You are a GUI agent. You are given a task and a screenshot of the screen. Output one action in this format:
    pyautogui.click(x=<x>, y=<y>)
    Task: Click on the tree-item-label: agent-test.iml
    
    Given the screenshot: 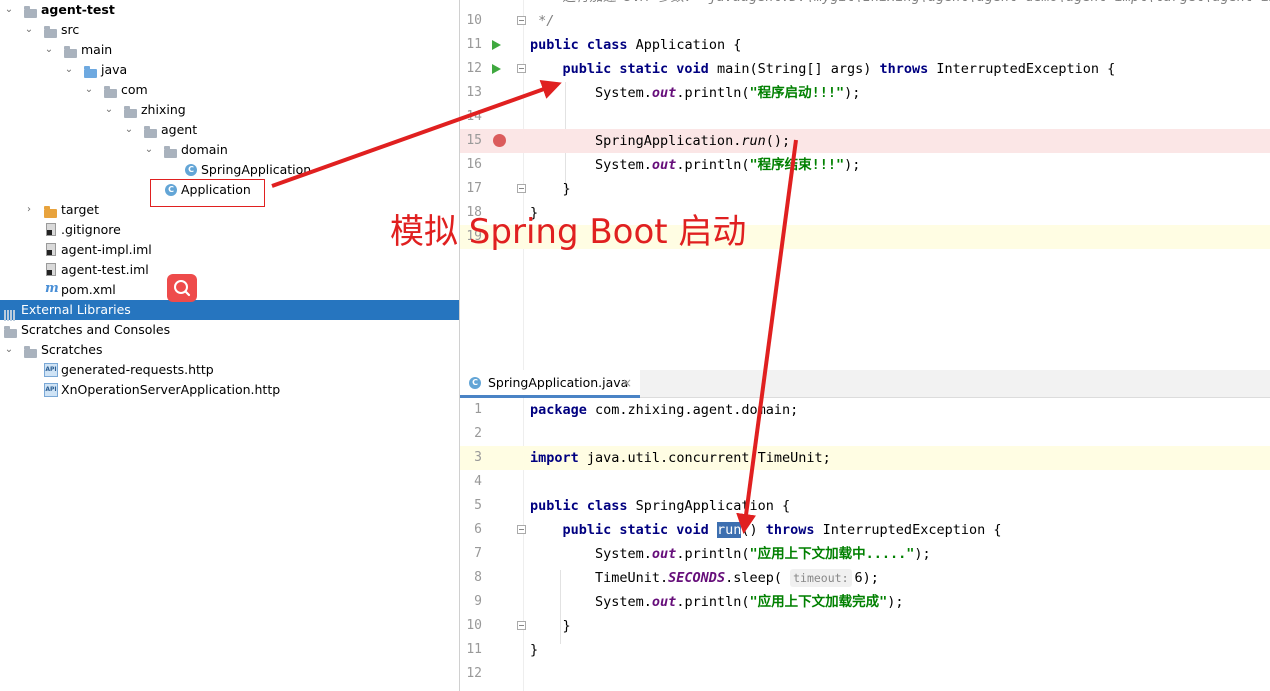 What is the action you would take?
    pyautogui.click(x=105, y=269)
    